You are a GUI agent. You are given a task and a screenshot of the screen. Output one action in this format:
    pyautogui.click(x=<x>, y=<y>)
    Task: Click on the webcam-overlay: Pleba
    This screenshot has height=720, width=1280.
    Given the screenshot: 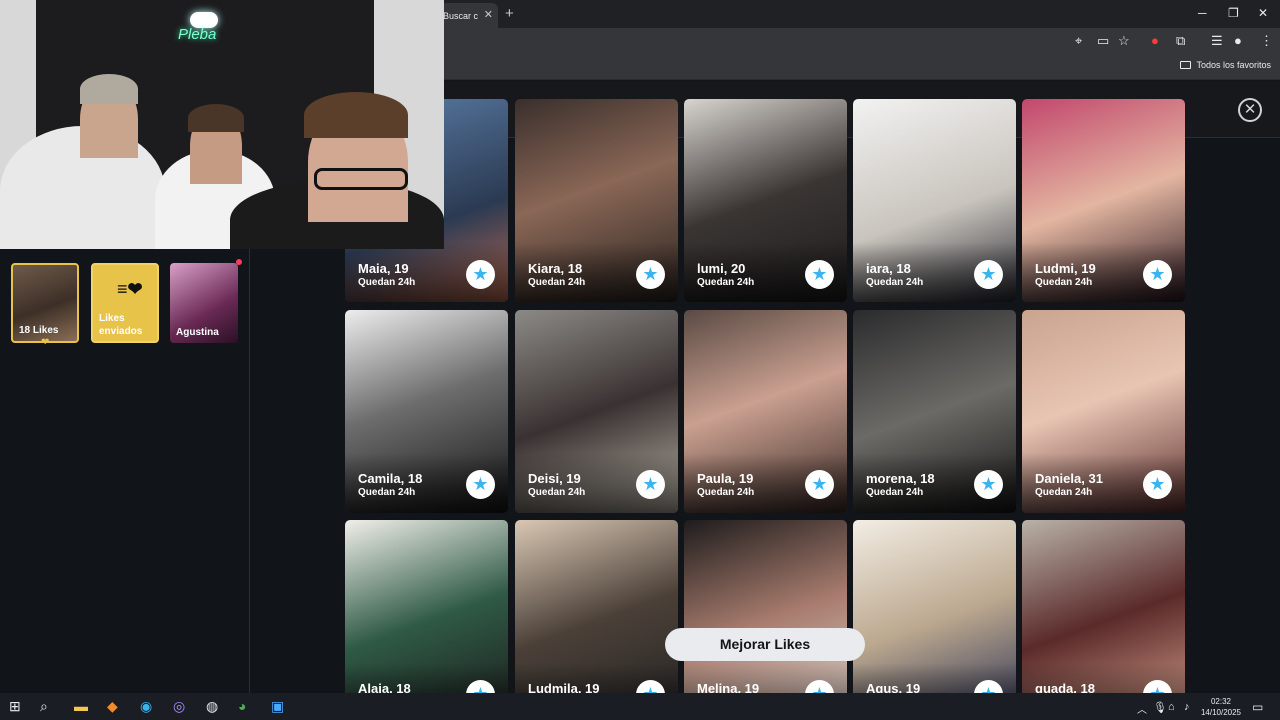 What is the action you would take?
    pyautogui.click(x=222, y=124)
    